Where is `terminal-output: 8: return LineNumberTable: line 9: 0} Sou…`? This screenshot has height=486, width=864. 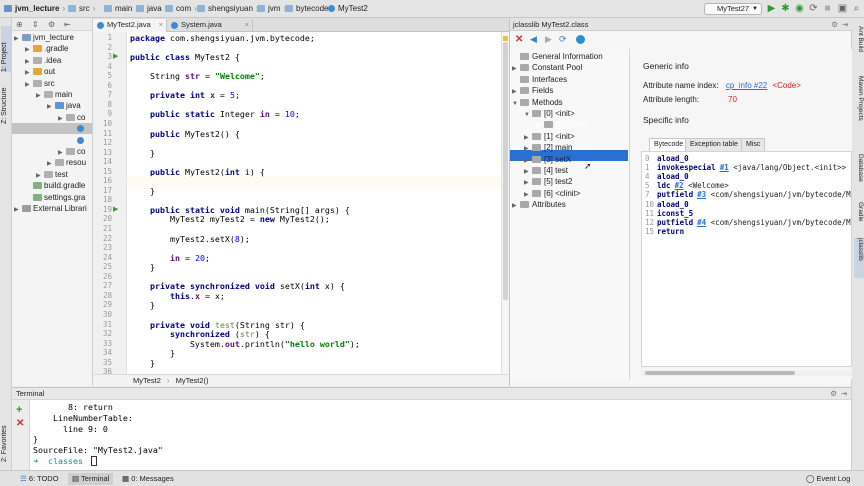
terminal-output: 8: return LineNumberTable: line 9: 0} Sou… is located at coordinates (440, 435).